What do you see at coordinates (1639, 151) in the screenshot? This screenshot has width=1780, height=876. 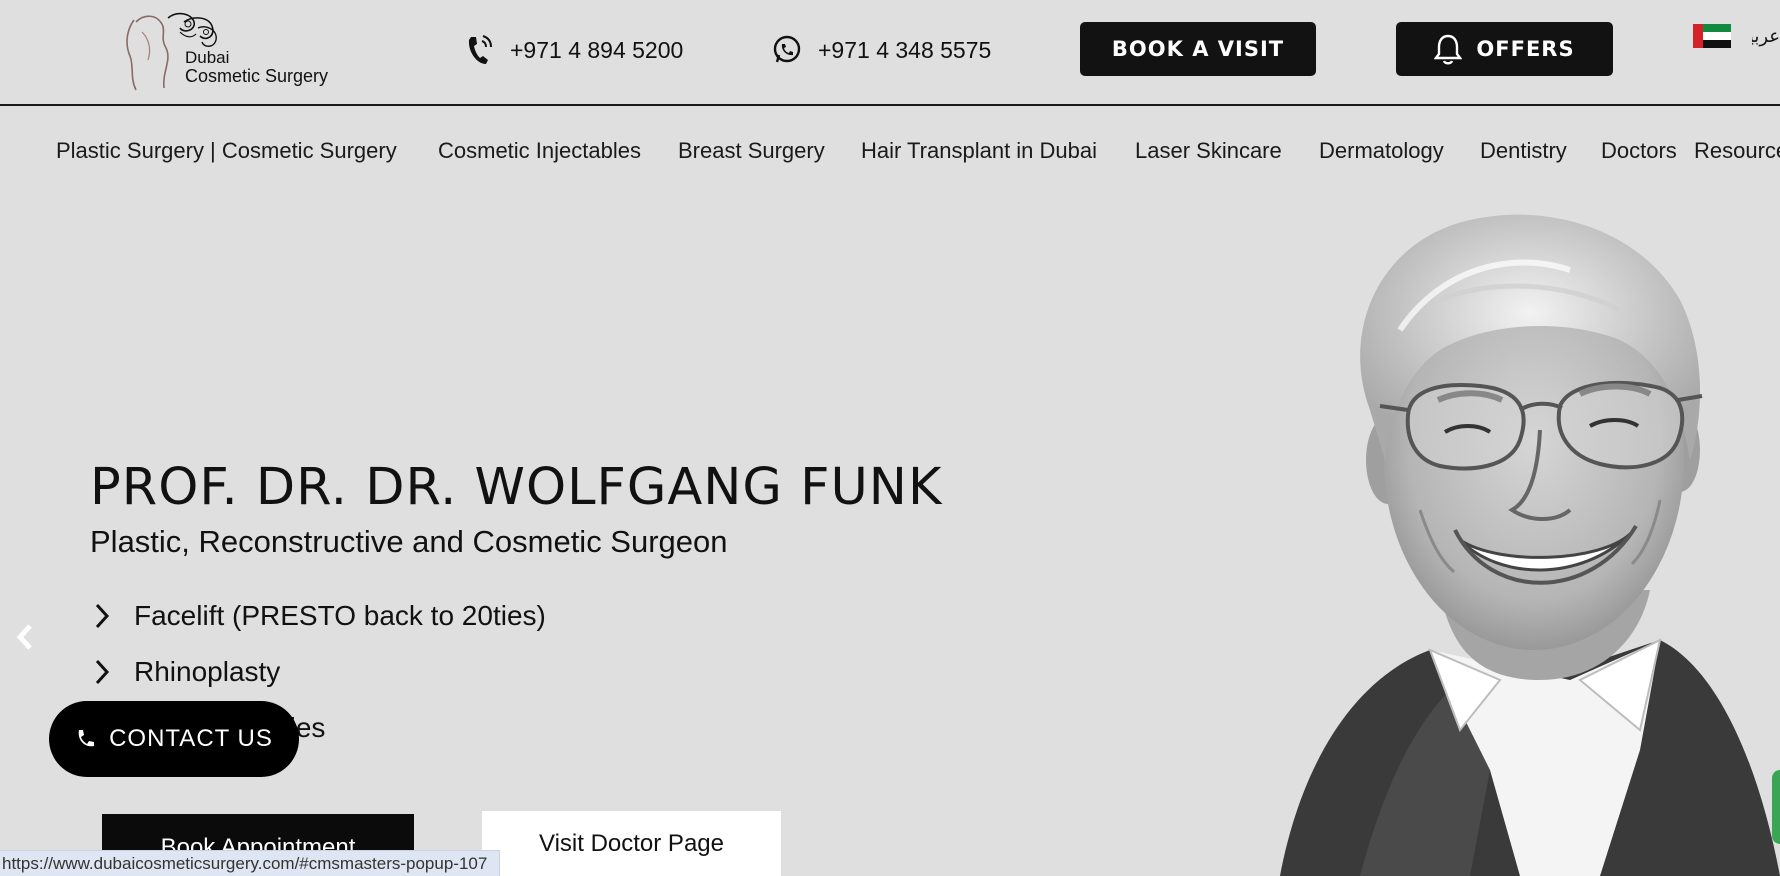 I see `nav-item-doctors: Doctors` at bounding box center [1639, 151].